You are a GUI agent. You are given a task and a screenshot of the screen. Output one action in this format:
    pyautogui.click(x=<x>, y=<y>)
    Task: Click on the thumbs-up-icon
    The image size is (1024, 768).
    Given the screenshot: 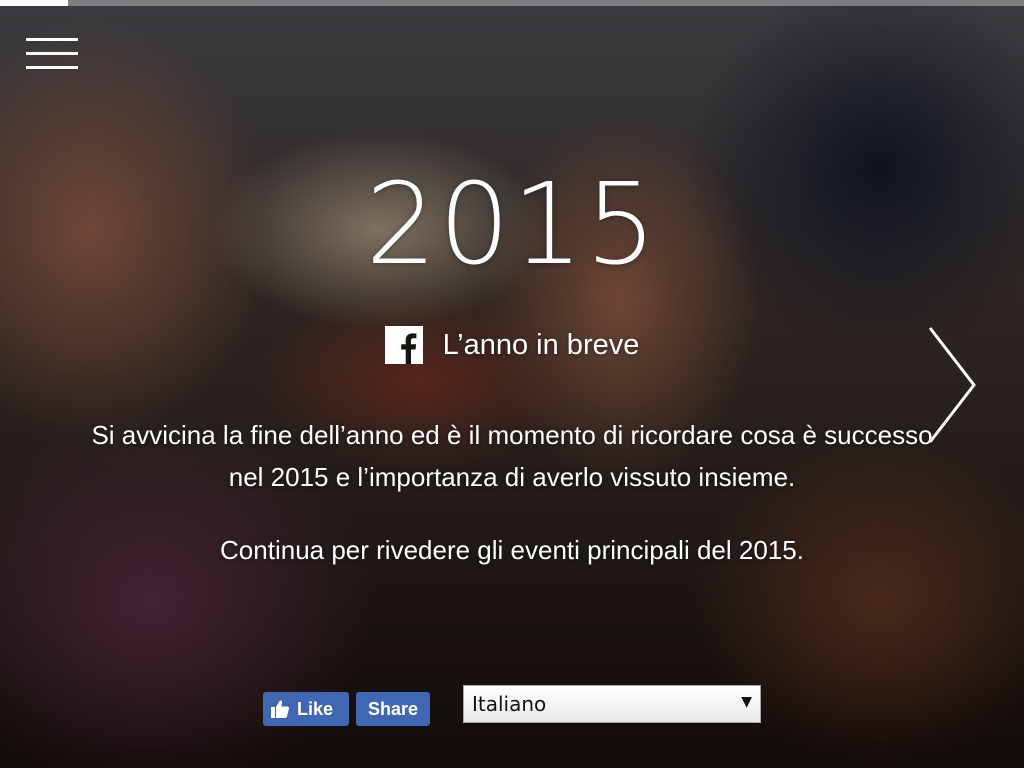 What is the action you would take?
    pyautogui.click(x=280, y=709)
    